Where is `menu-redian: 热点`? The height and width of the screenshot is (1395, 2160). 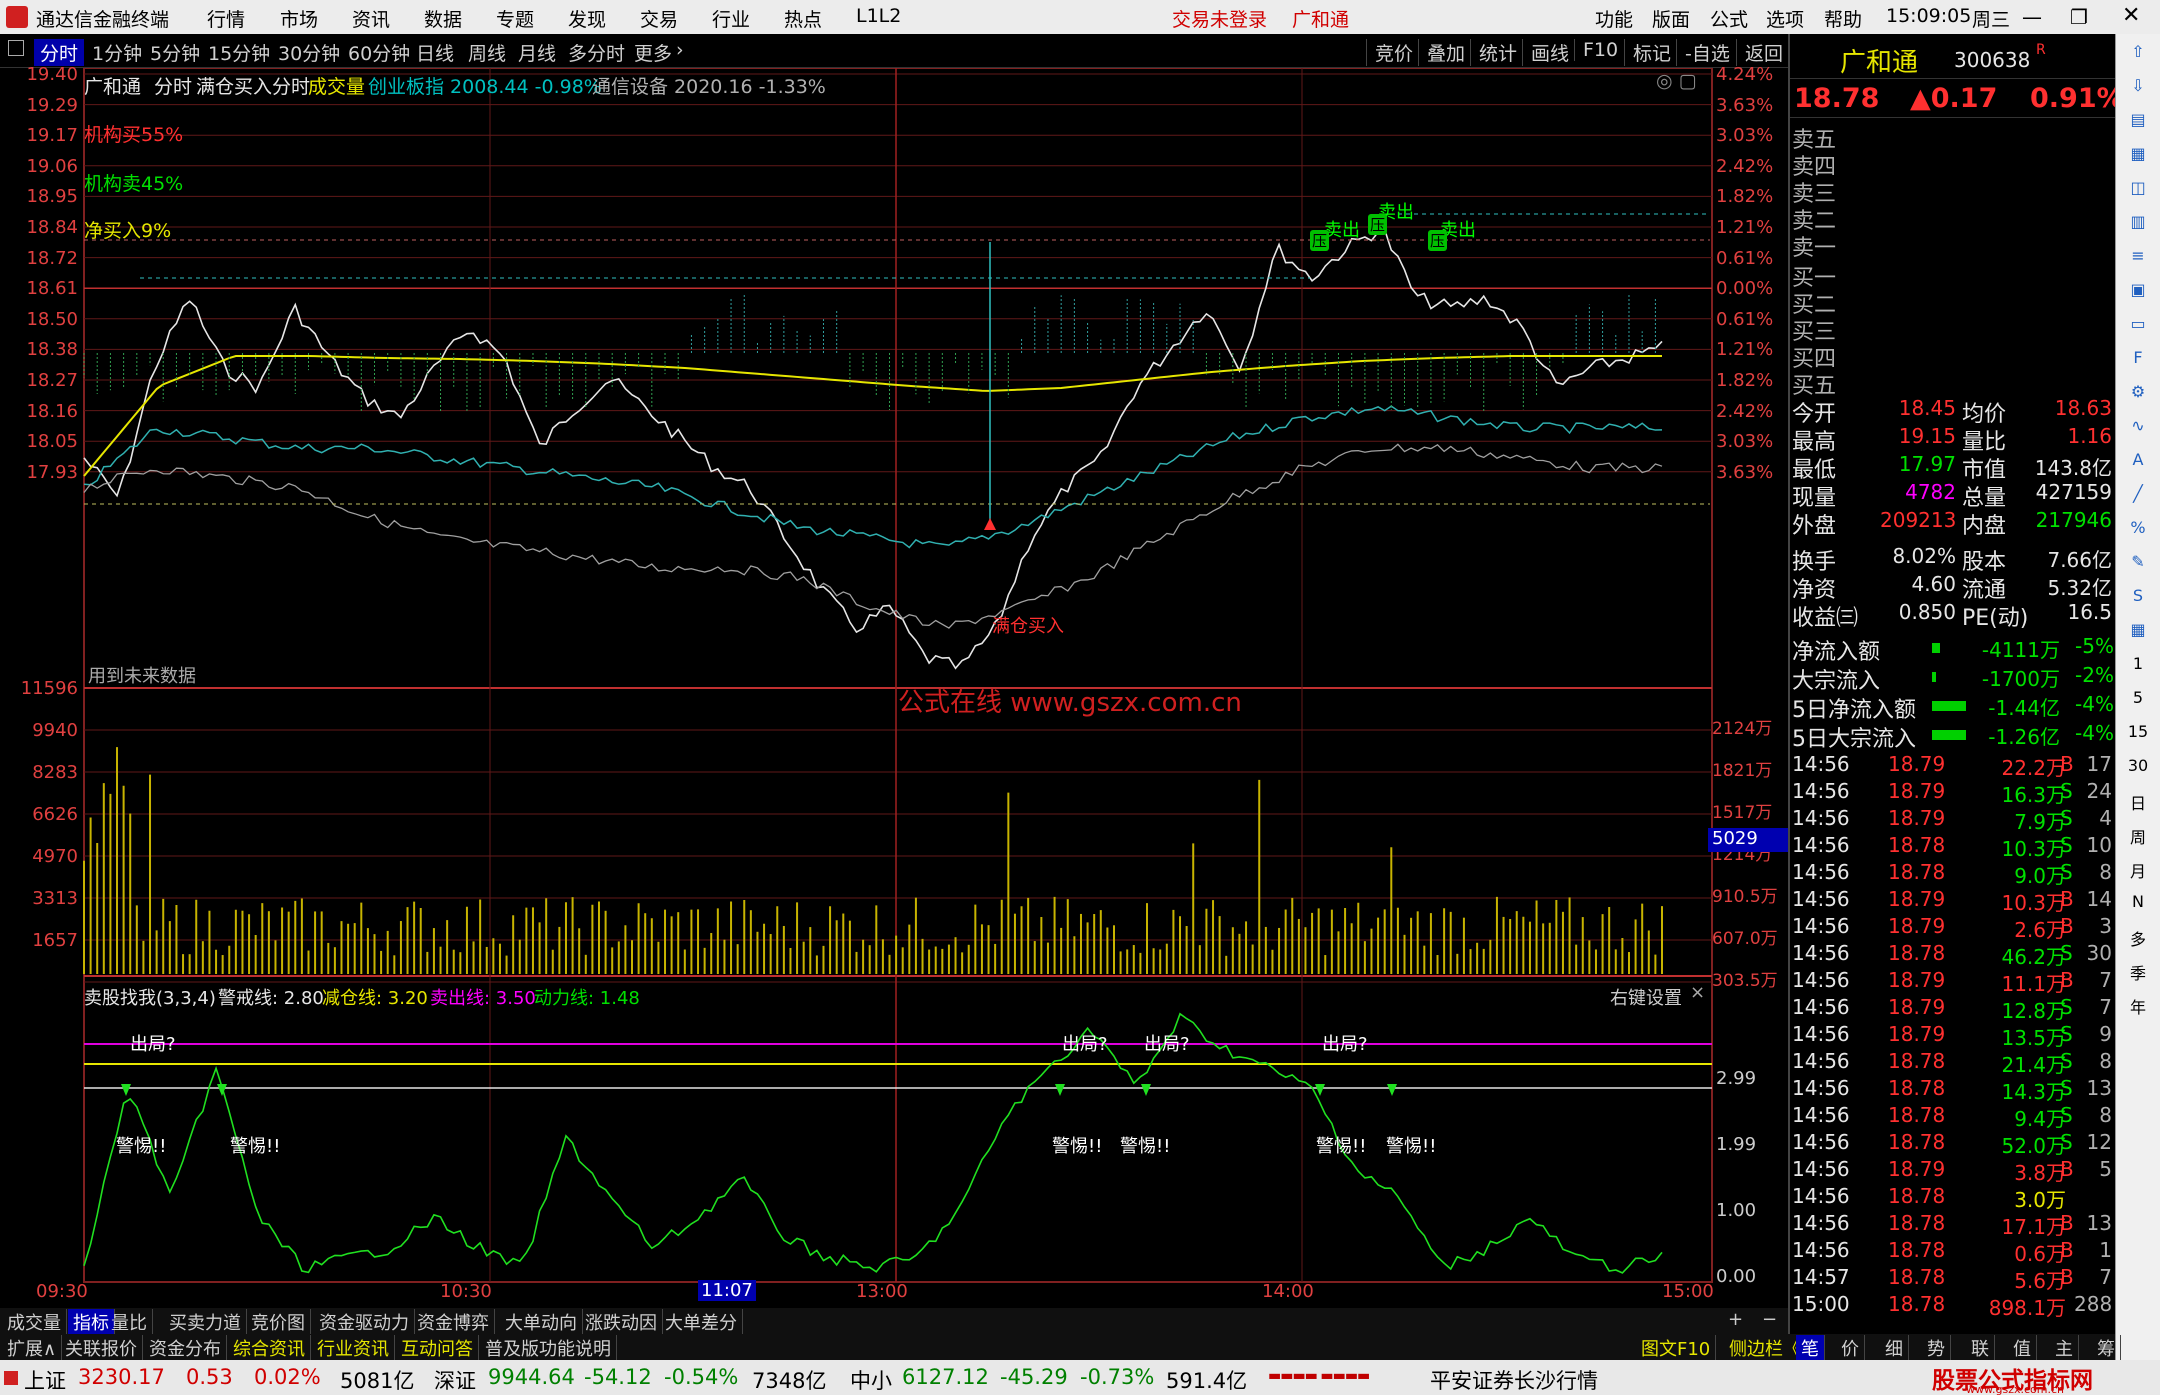
menu-redian: 热点 is located at coordinates (803, 18).